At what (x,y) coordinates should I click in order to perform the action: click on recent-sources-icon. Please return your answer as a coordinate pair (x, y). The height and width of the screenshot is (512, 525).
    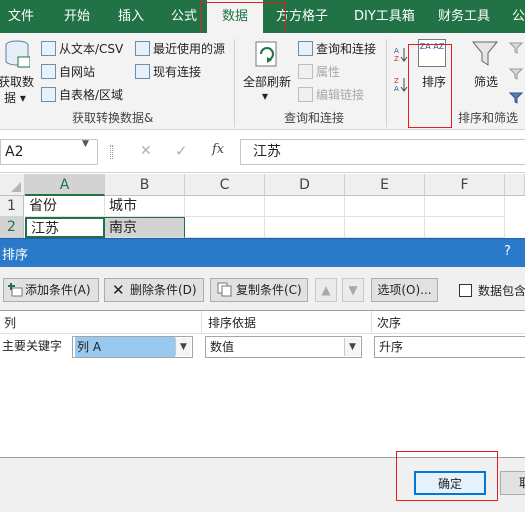
    Looking at the image, I should click on (142, 48).